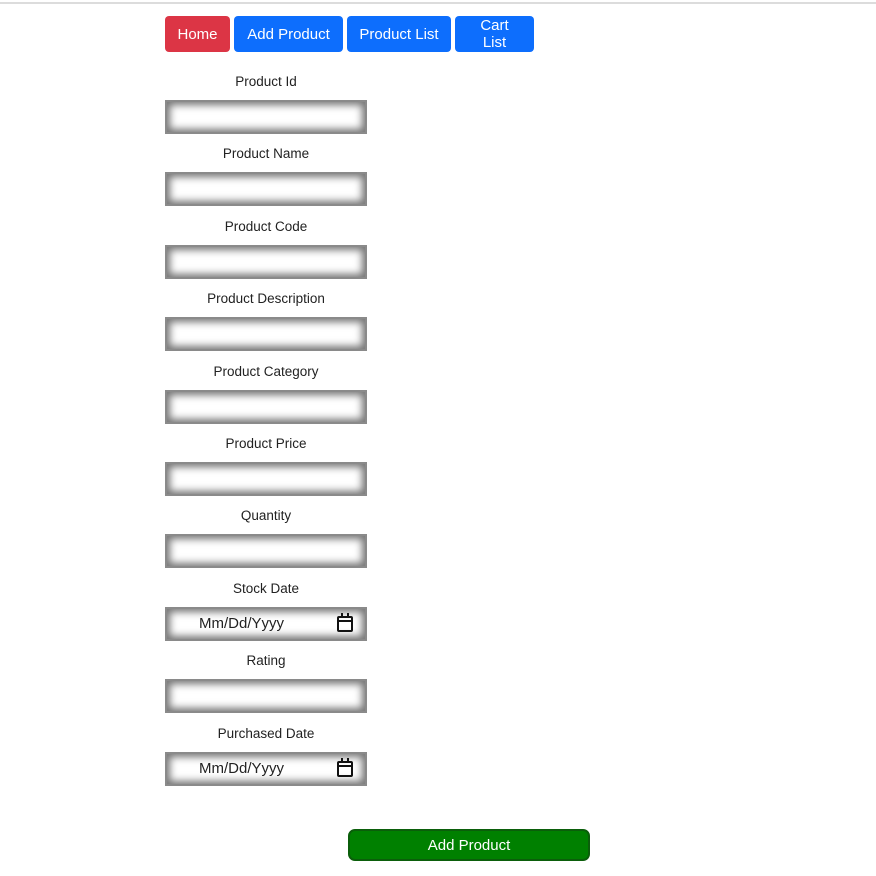 Image resolution: width=876 pixels, height=876 pixels. I want to click on top-divider, so click(438, 3).